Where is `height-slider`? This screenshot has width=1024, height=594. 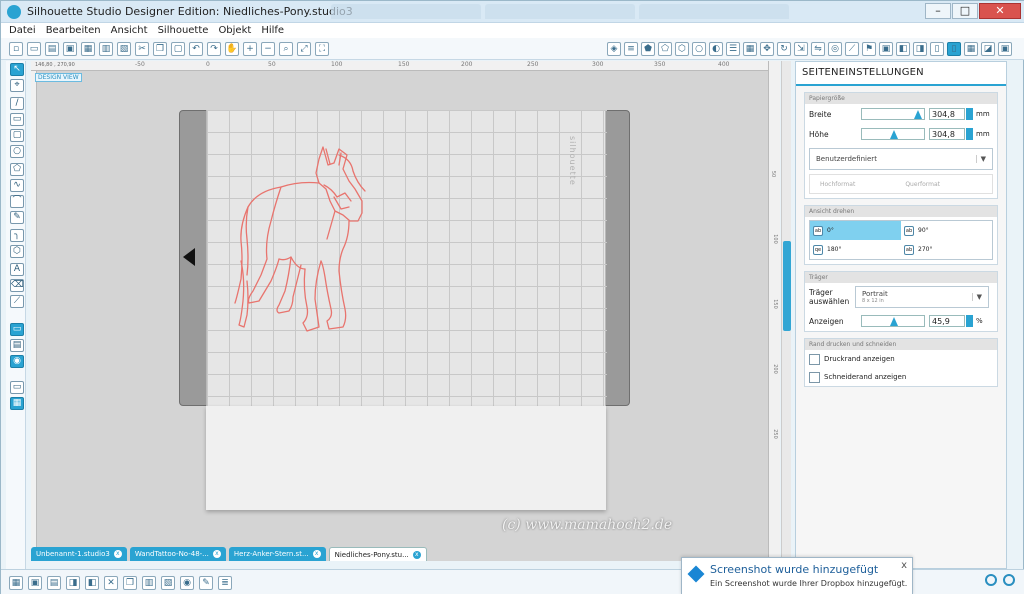 height-slider is located at coordinates (893, 134).